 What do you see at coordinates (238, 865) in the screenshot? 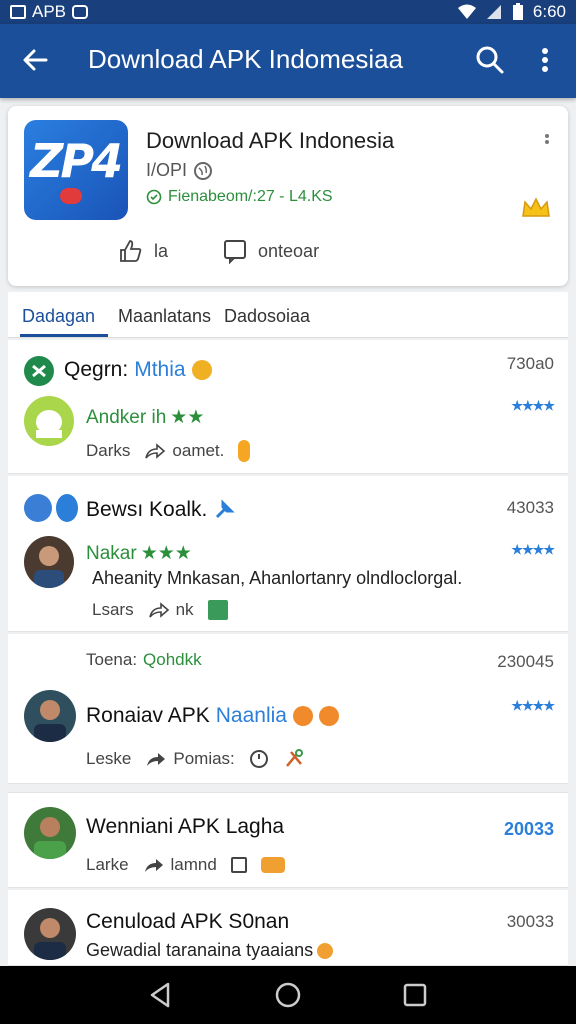
I see `square-icon` at bounding box center [238, 865].